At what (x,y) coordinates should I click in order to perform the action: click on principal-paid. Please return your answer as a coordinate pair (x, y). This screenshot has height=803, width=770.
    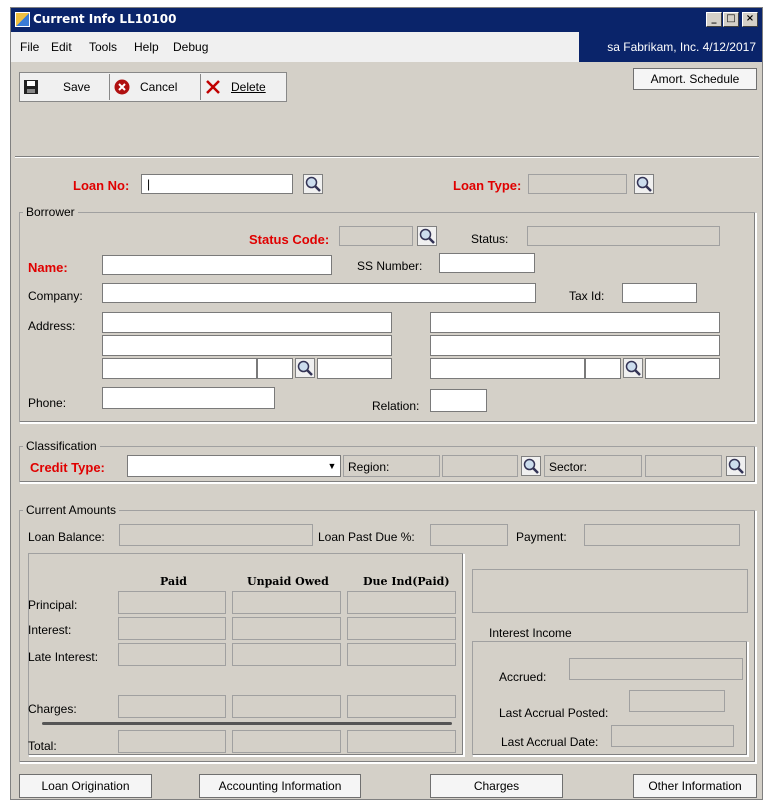
    Looking at the image, I should click on (172, 602).